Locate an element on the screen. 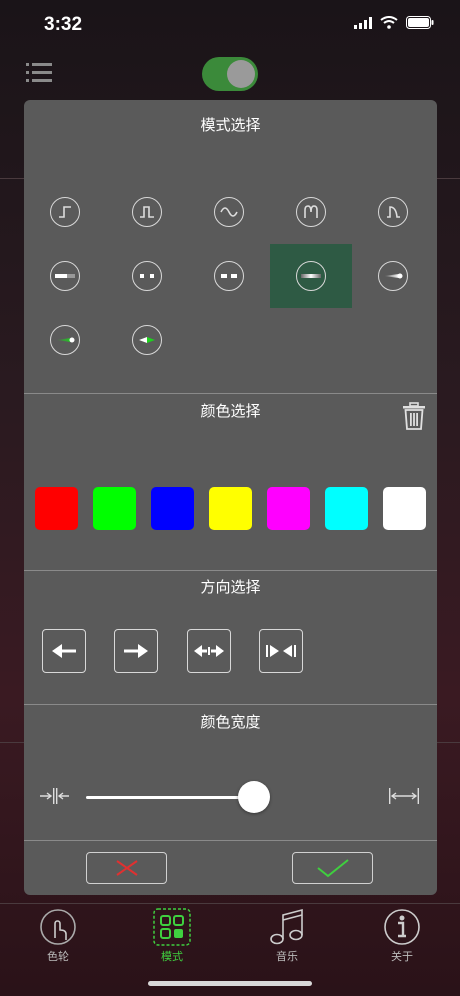 This screenshot has height=996, width=460. step-wave-icon is located at coordinates (65, 212).